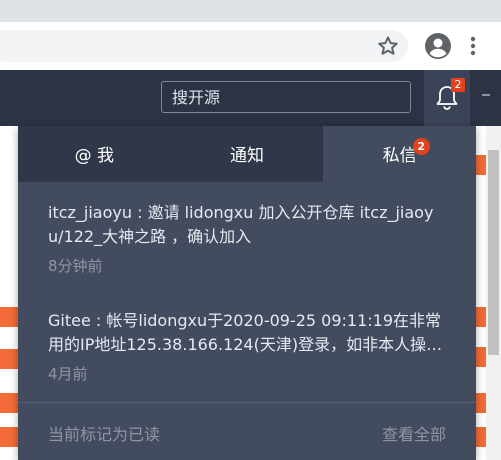 The image size is (501, 460). I want to click on browser-toolbar, so click(250, 46).